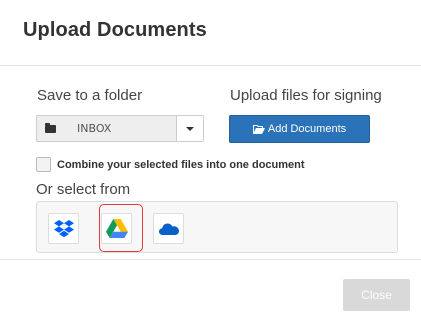  I want to click on caret-down-icon, so click(190, 128).